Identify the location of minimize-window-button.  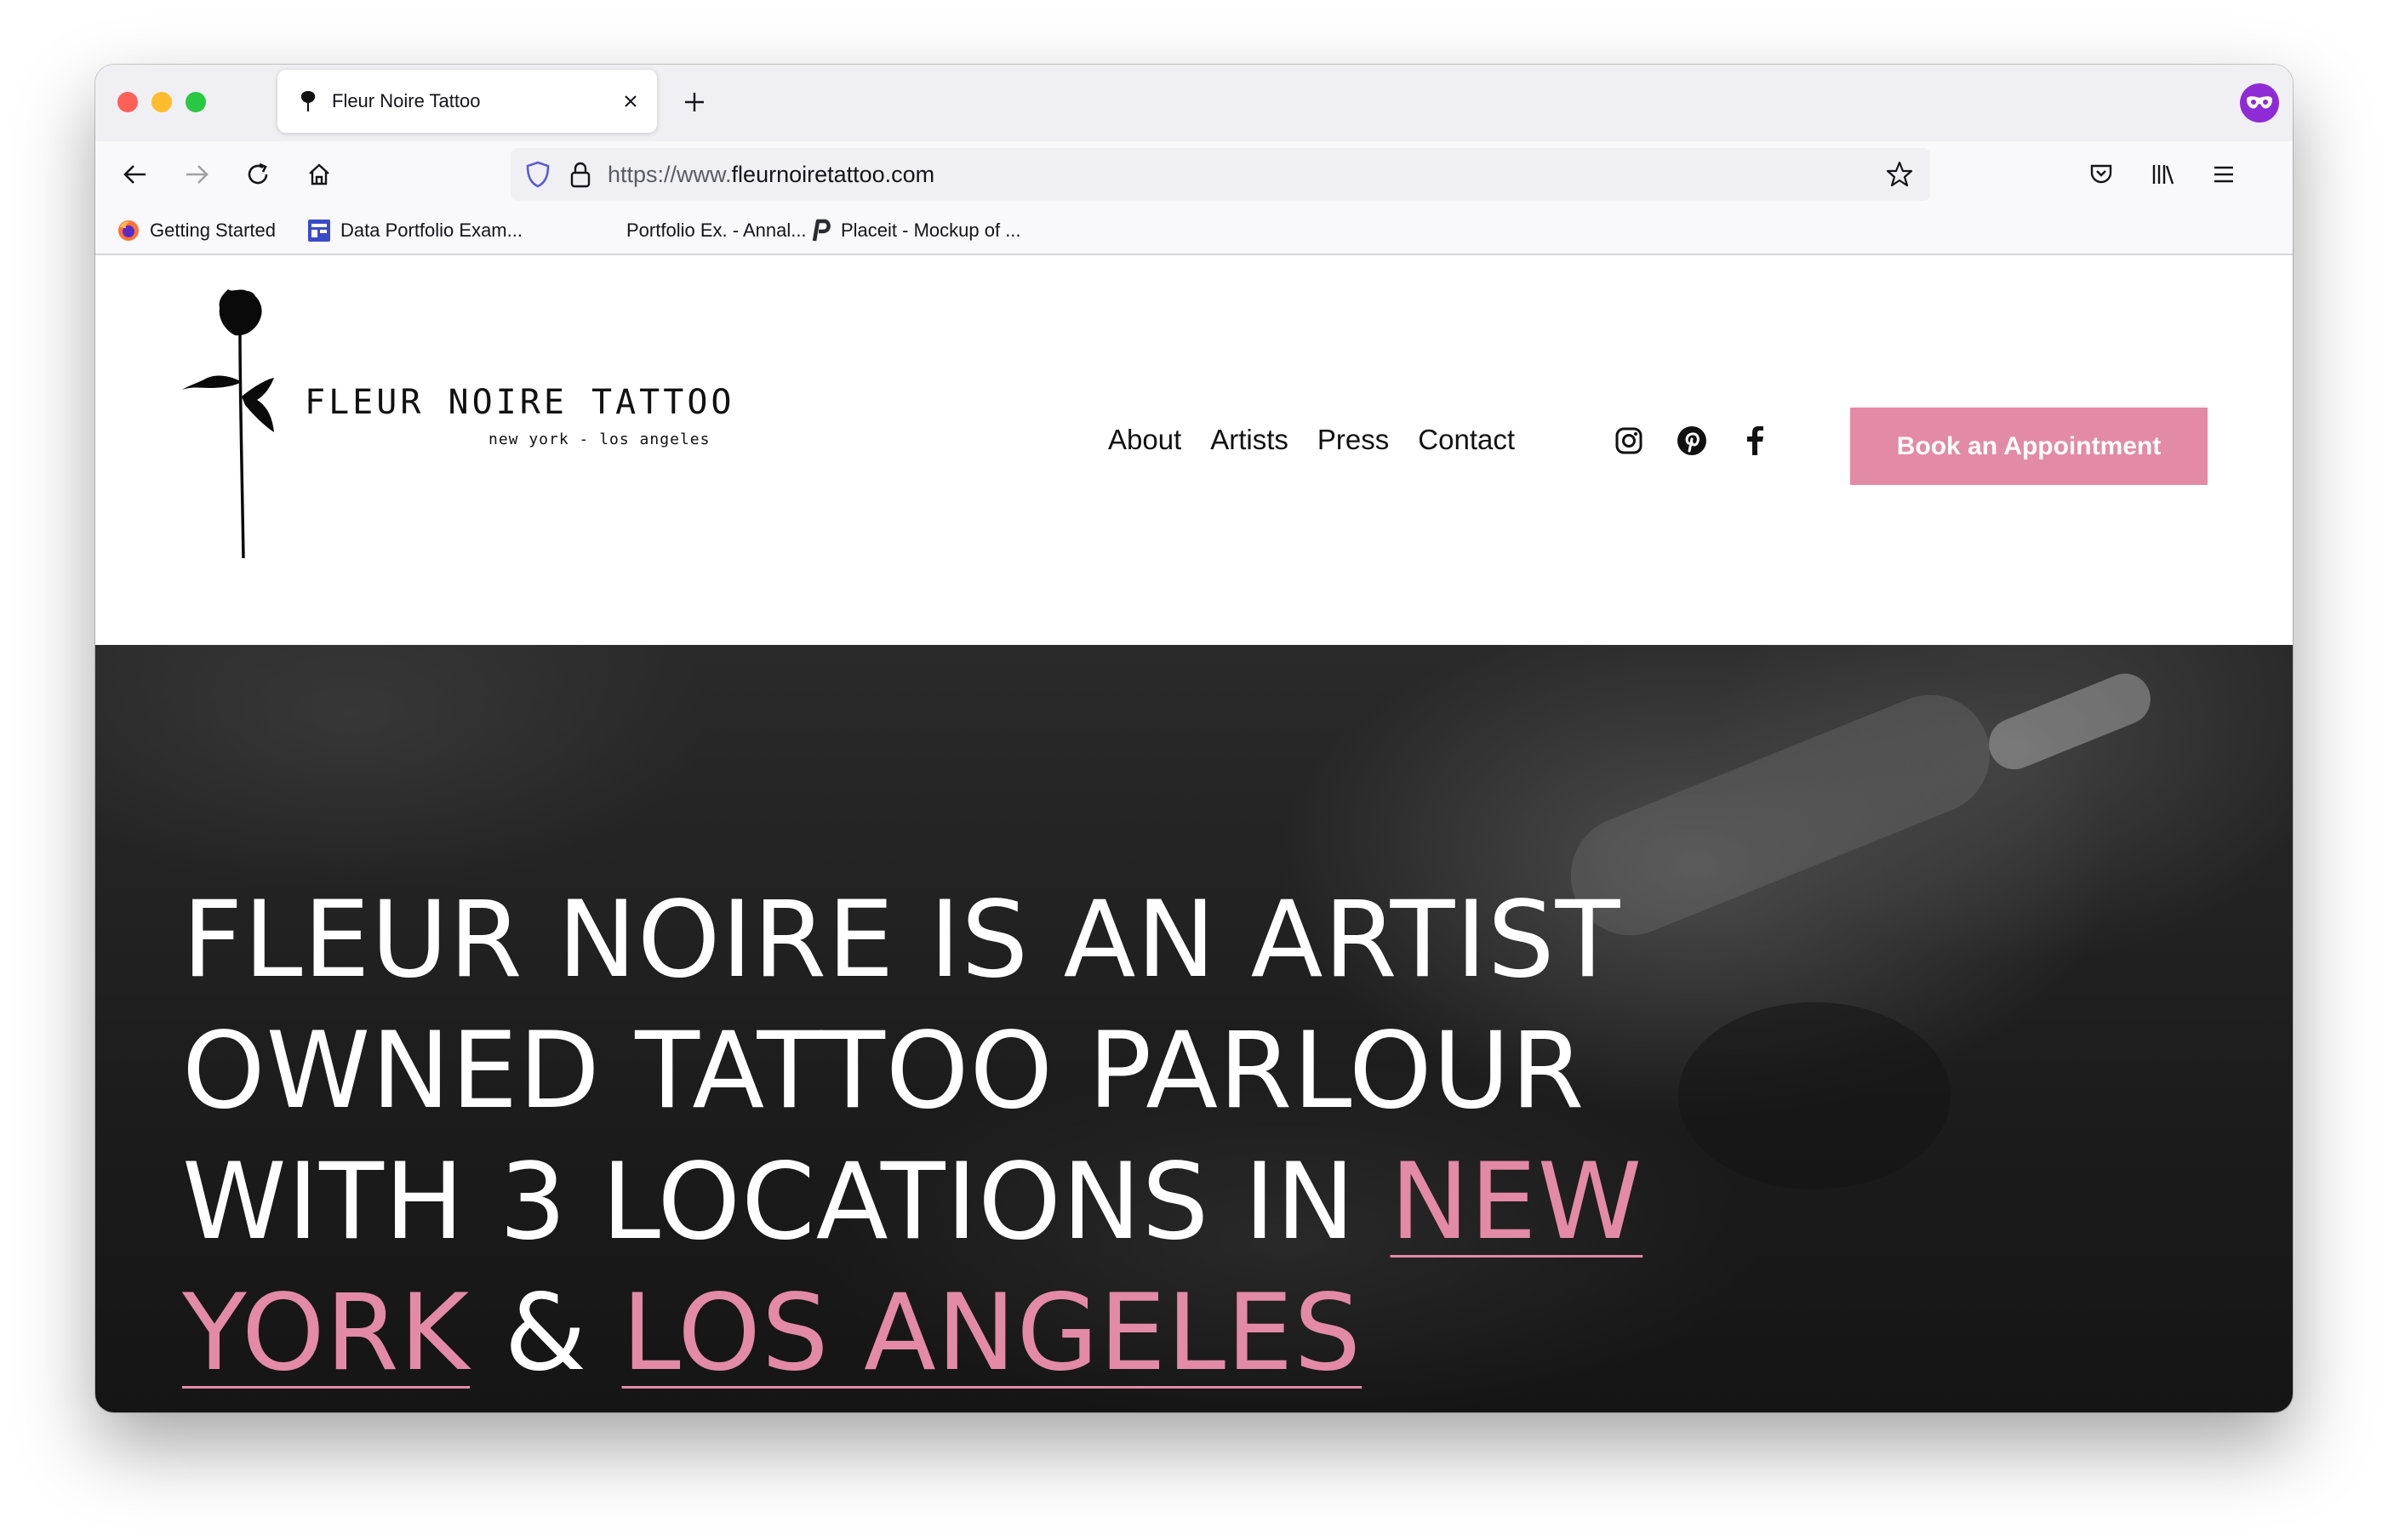
(161, 102).